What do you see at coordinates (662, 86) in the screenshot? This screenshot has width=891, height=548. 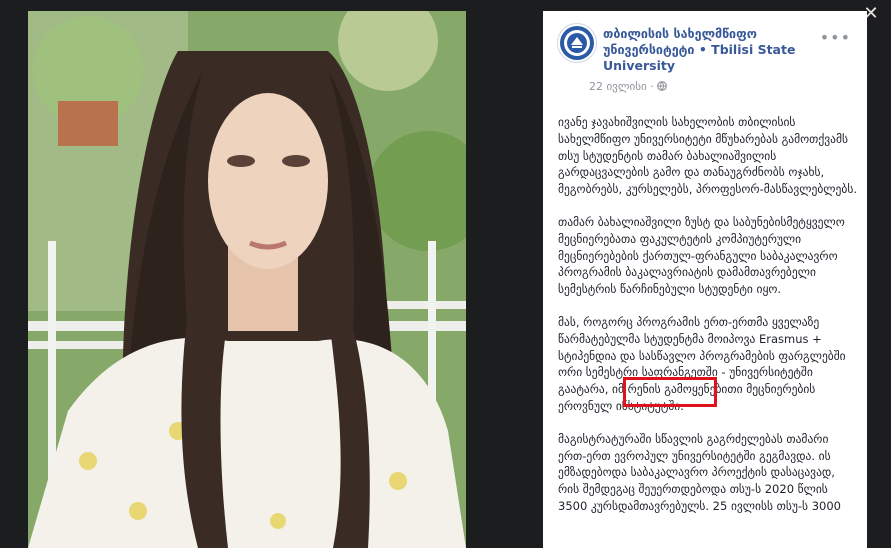 I see `globe-icon` at bounding box center [662, 86].